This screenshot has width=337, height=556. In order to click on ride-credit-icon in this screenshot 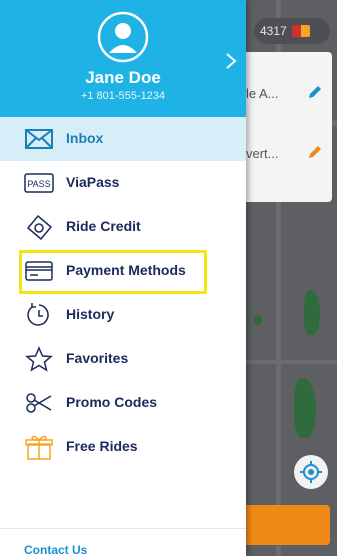, I will do `click(39, 227)`.